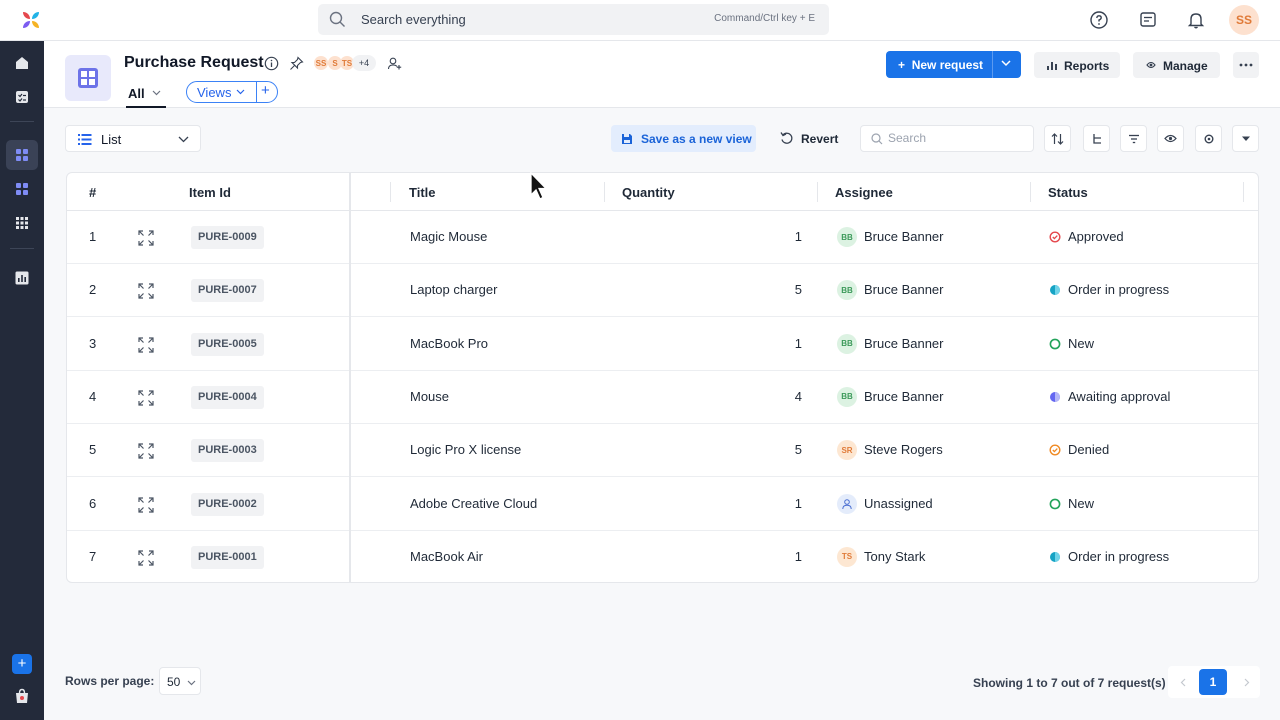 This screenshot has height=720, width=1280. I want to click on status-label: Denied, so click(1088, 449).